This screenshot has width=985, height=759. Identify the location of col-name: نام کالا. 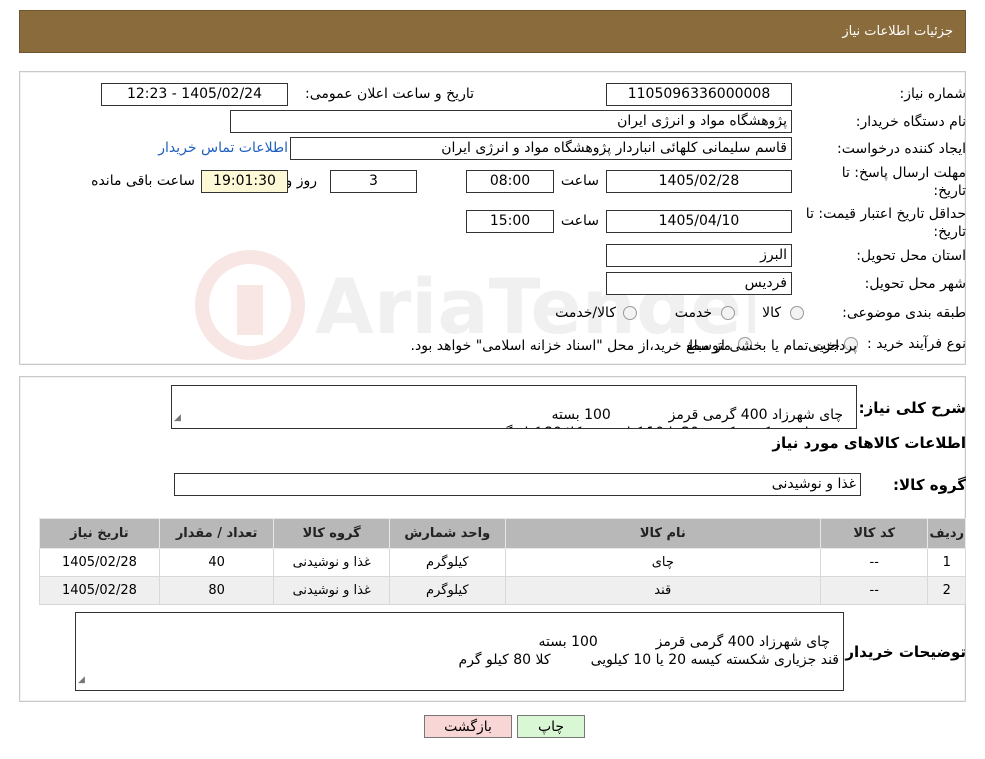
(662, 533).